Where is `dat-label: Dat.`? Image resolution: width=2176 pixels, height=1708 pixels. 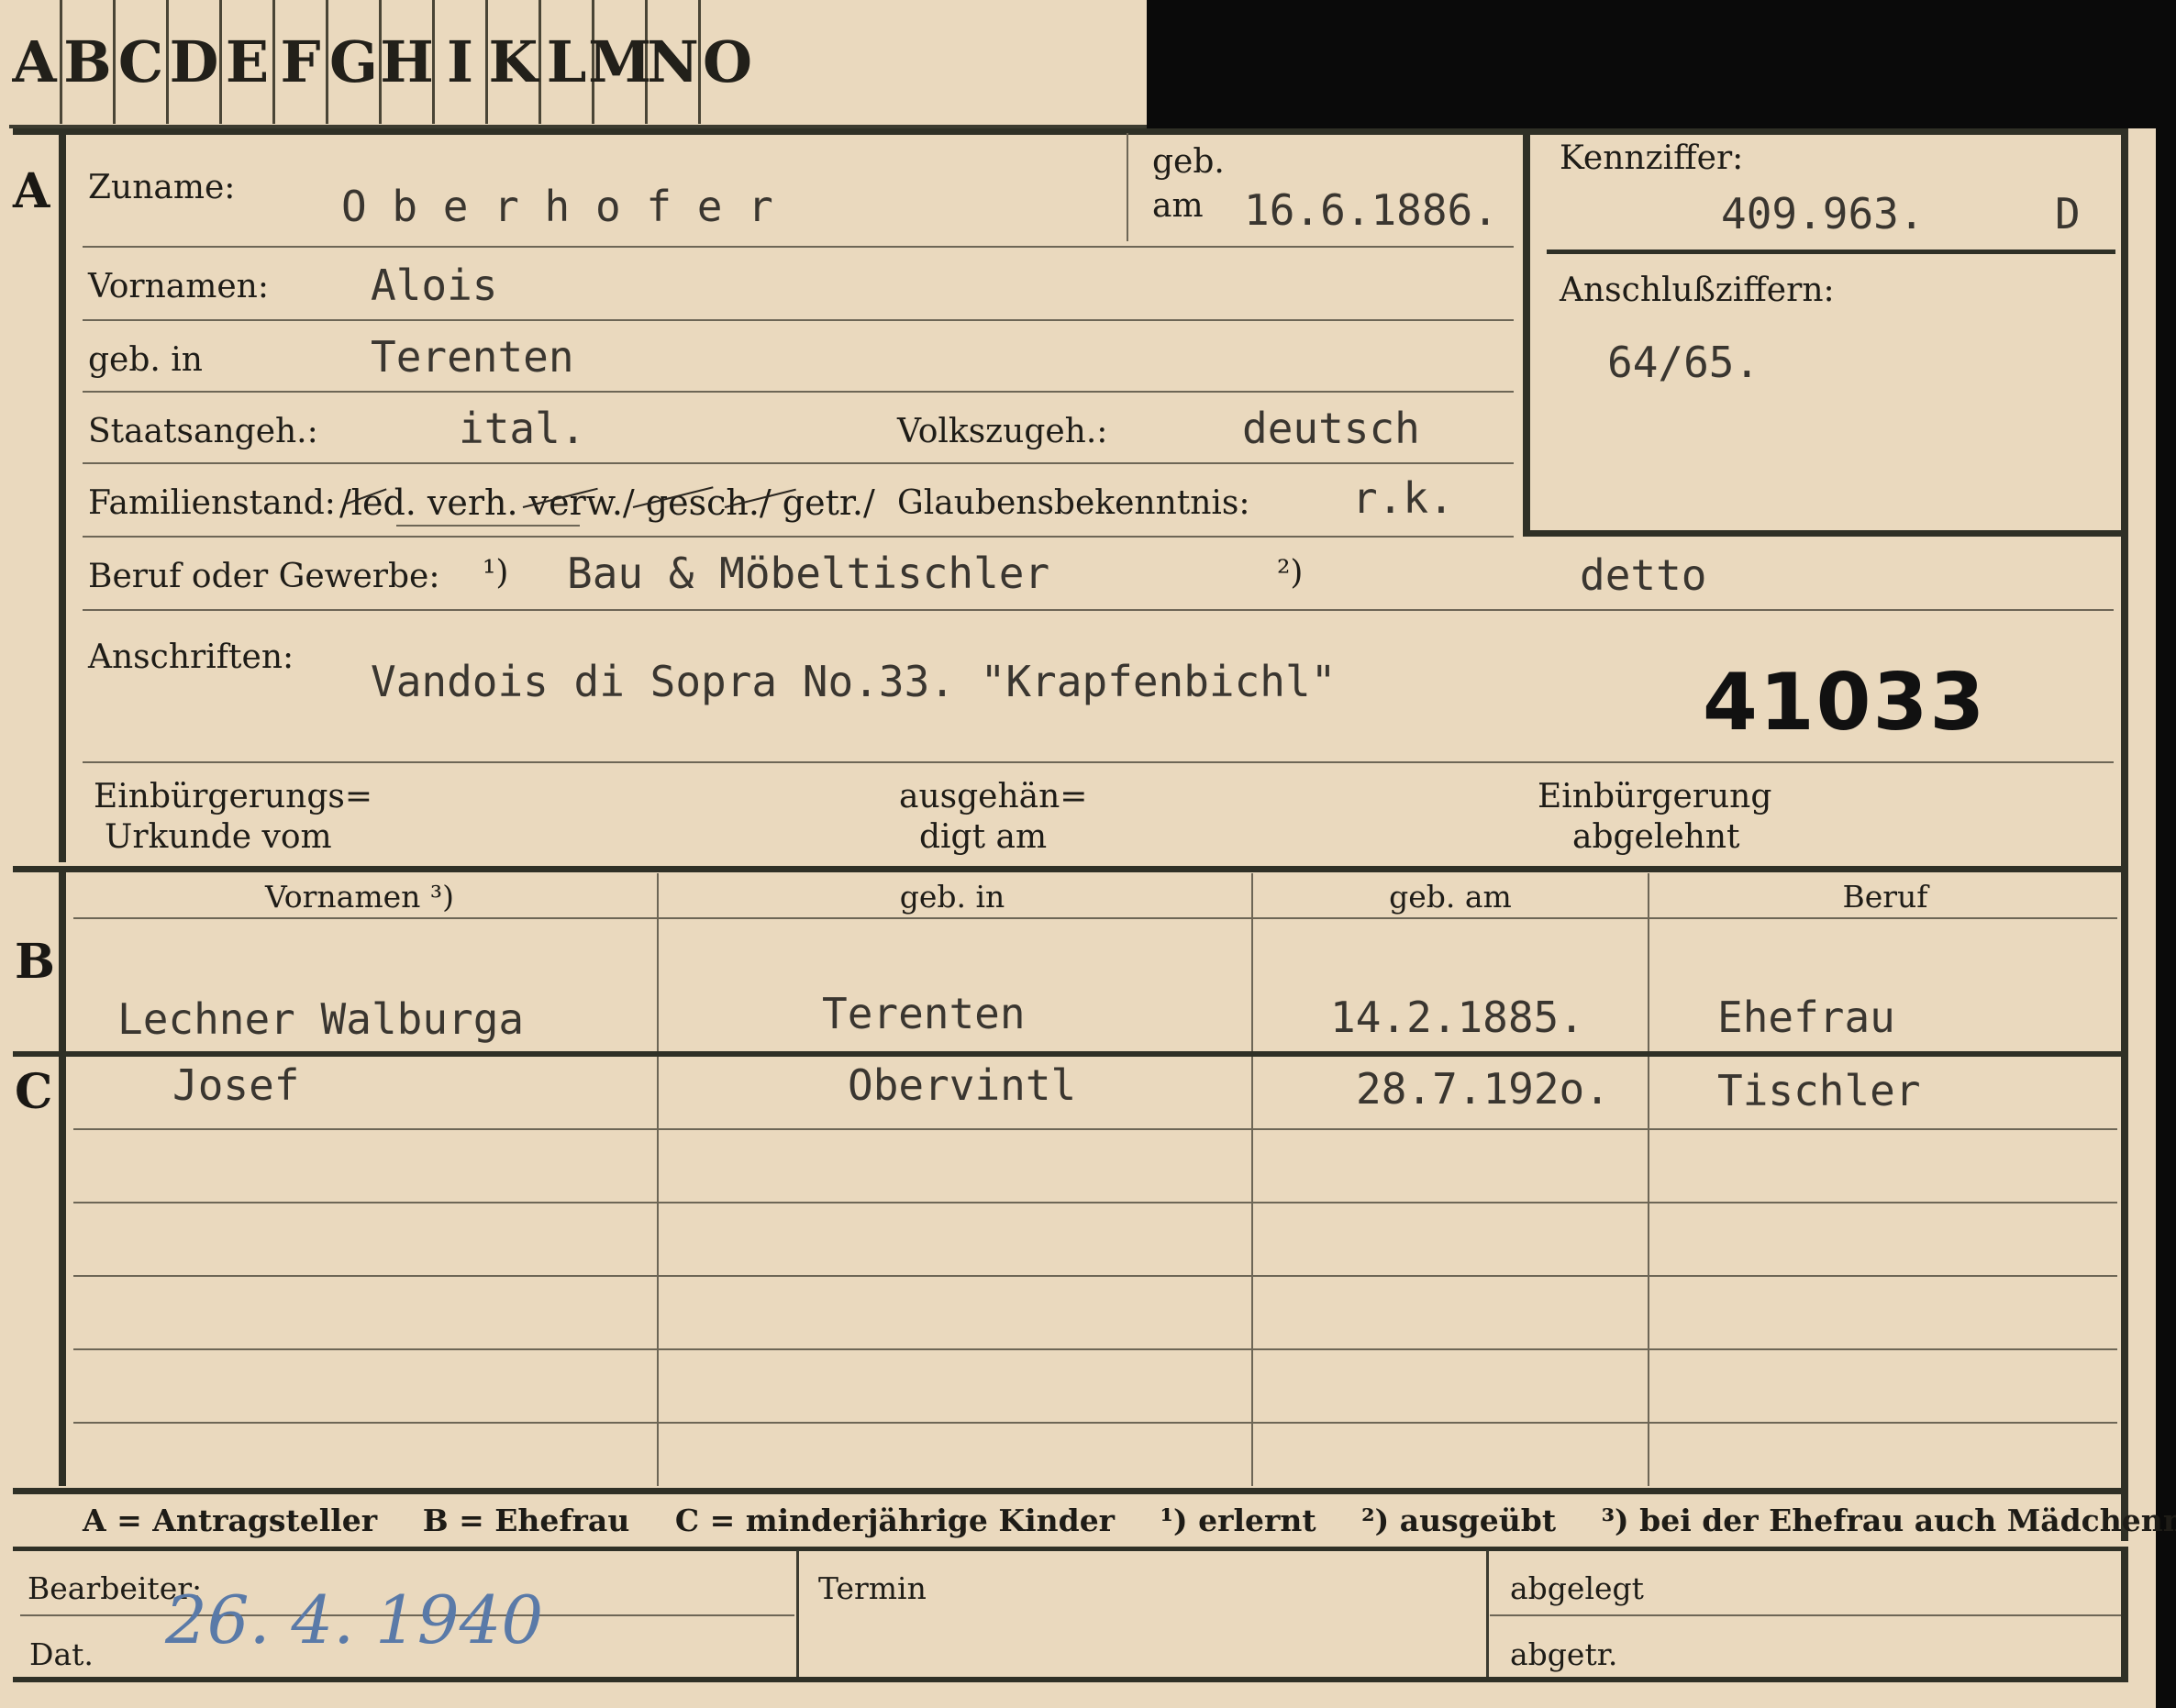 dat-label: Dat. is located at coordinates (62, 1654).